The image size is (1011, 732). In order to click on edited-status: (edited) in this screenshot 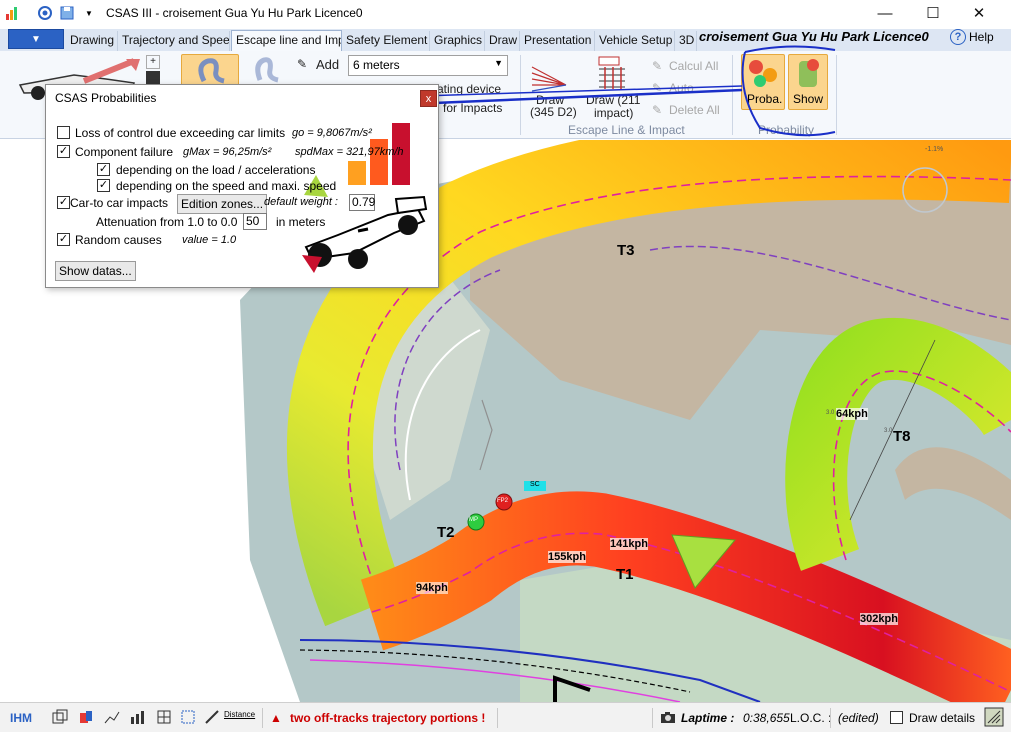, I will do `click(858, 718)`.